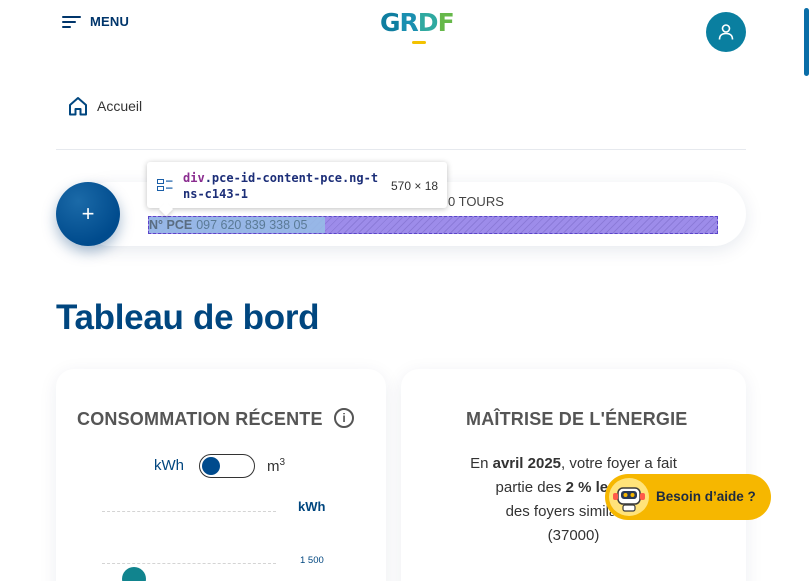 This screenshot has height=581, width=811. I want to click on energy-line-1: En avril 2025, votre foyer a fait, so click(573, 464).